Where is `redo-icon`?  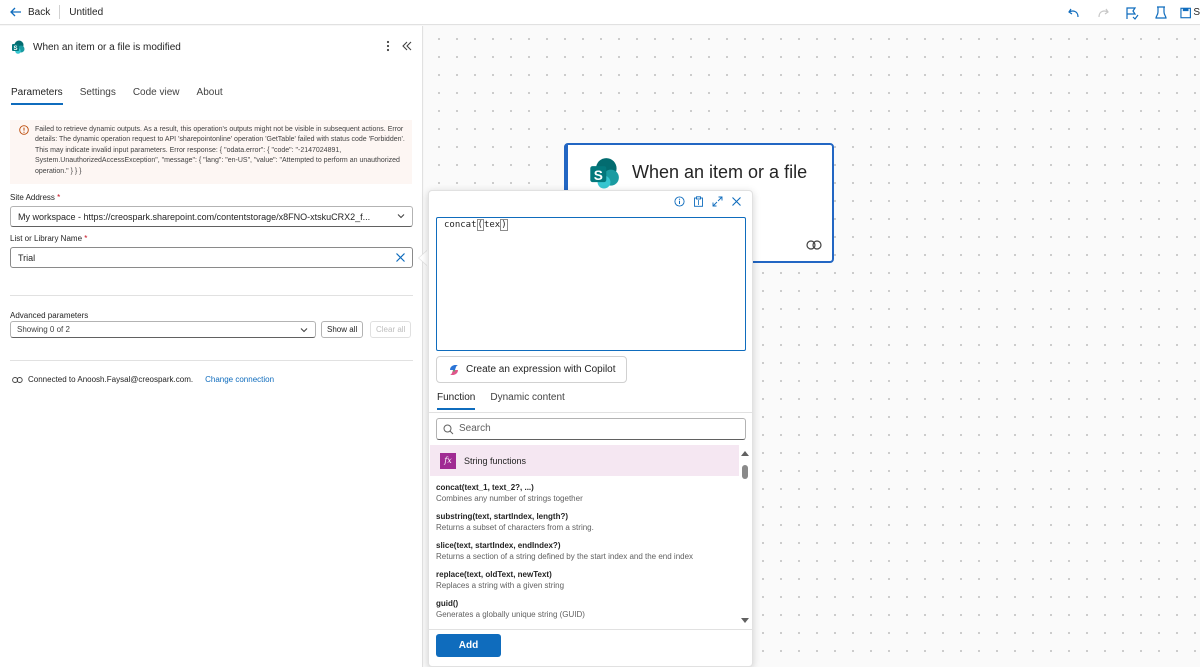
redo-icon is located at coordinates (1103, 13).